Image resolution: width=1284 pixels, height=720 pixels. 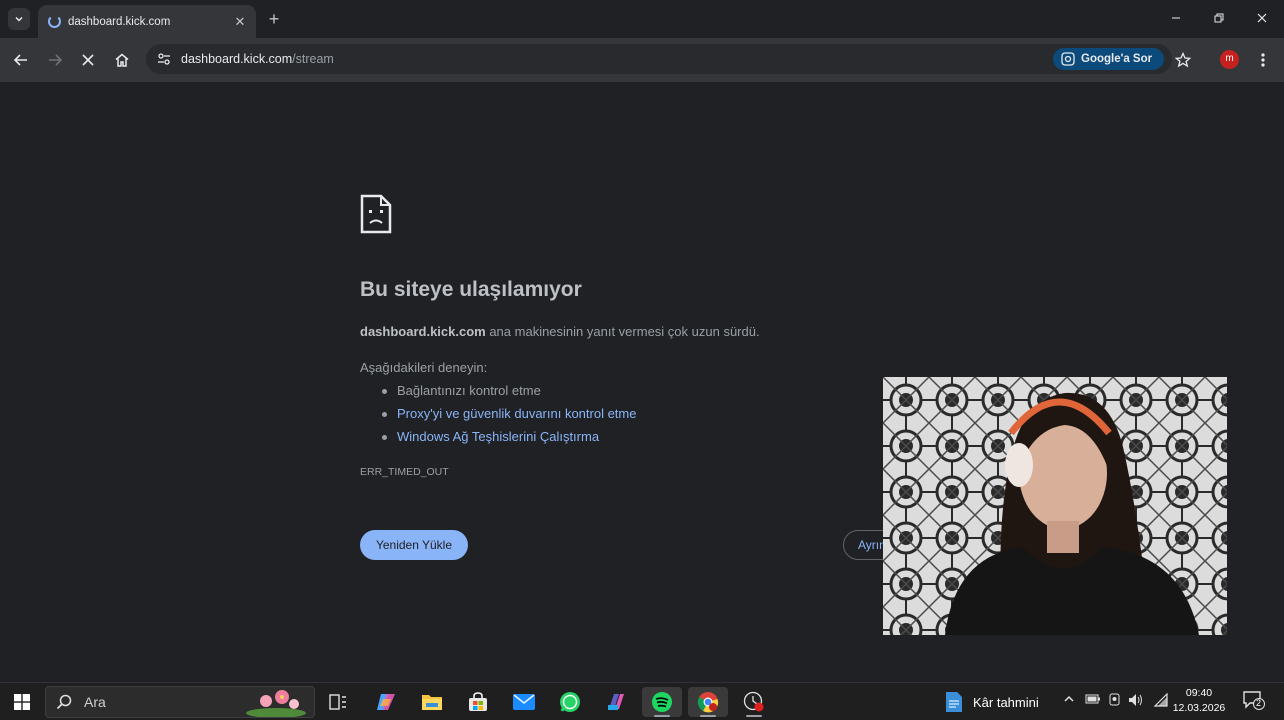 I want to click on network-tray-icon, so click(x=1161, y=701).